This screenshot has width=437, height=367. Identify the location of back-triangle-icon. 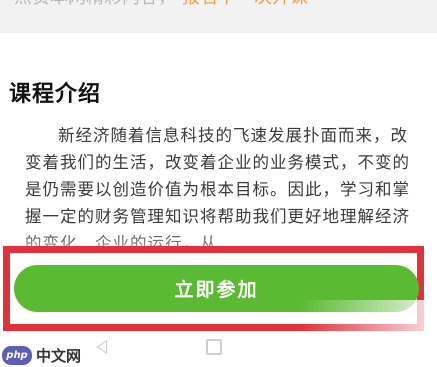
(101, 347).